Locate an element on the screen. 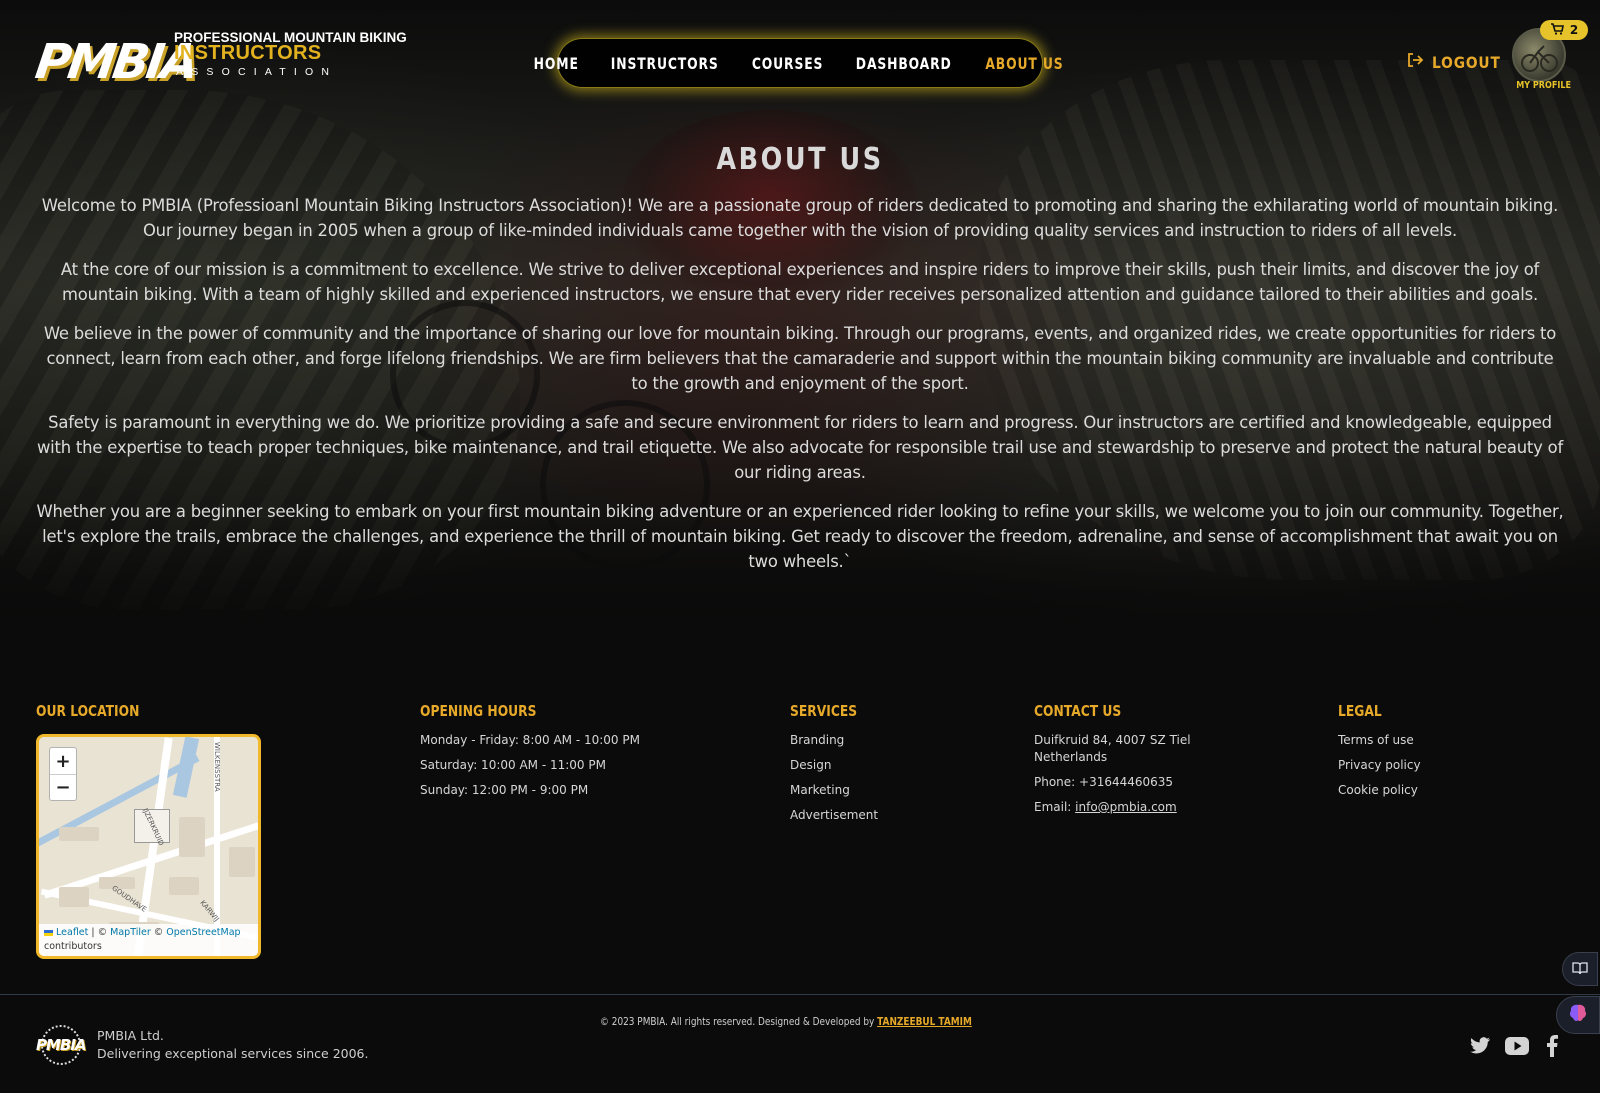  leaflet-link: Leaflet is located at coordinates (72, 932).